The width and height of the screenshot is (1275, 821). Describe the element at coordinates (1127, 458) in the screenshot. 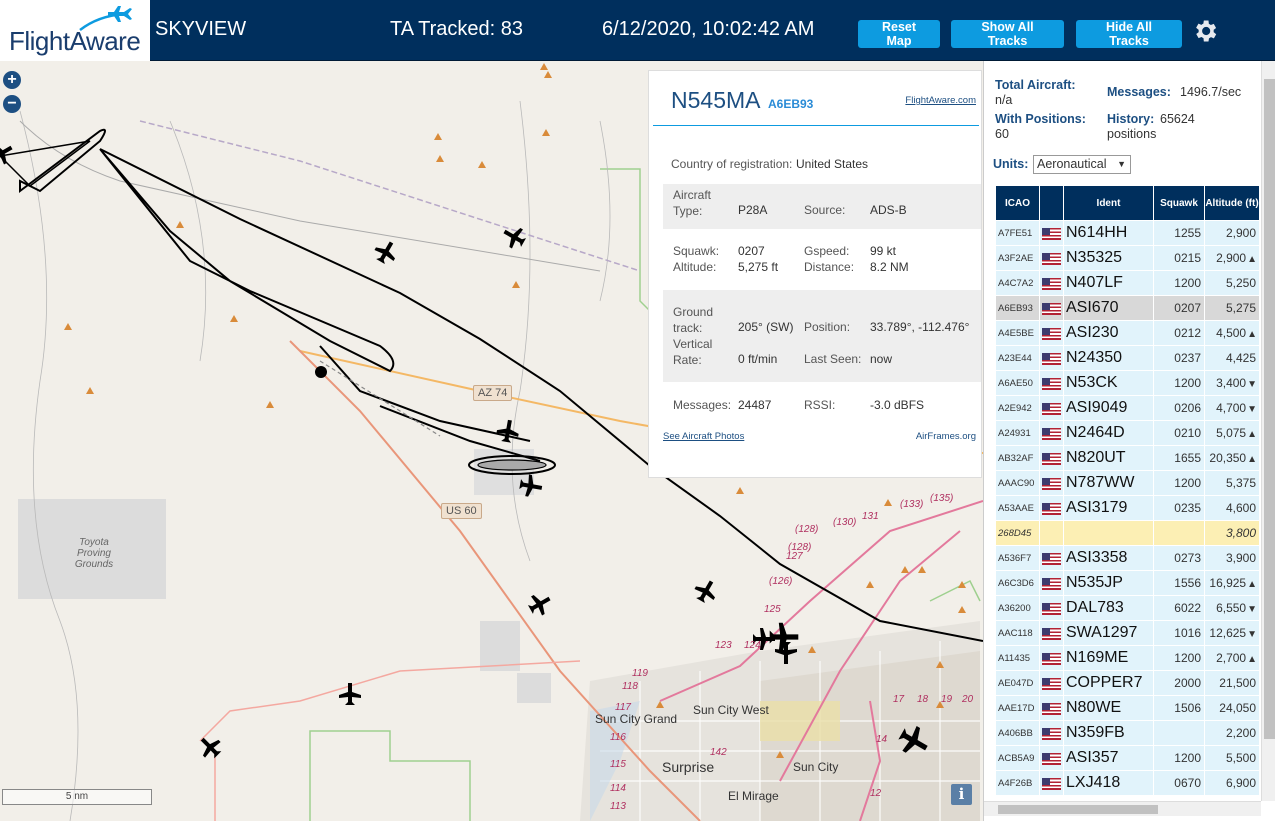

I see `table-row: AB32AF N820UT 1655 20,350▲` at that location.